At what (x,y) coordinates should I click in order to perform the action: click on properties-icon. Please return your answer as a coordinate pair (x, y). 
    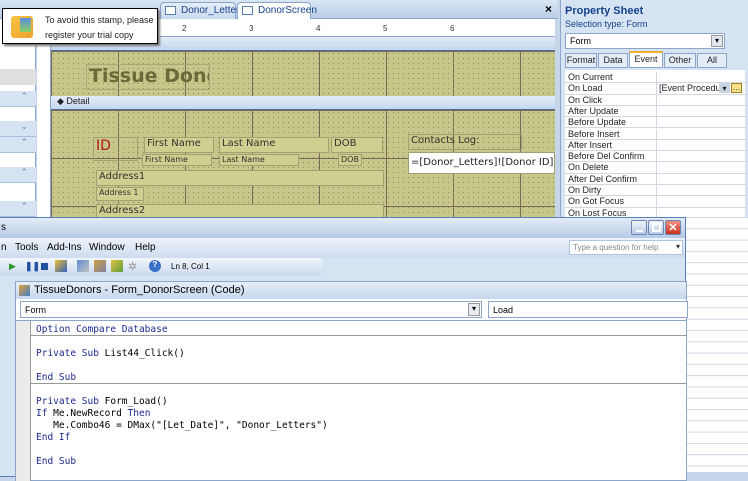
    Looking at the image, I should click on (100, 266).